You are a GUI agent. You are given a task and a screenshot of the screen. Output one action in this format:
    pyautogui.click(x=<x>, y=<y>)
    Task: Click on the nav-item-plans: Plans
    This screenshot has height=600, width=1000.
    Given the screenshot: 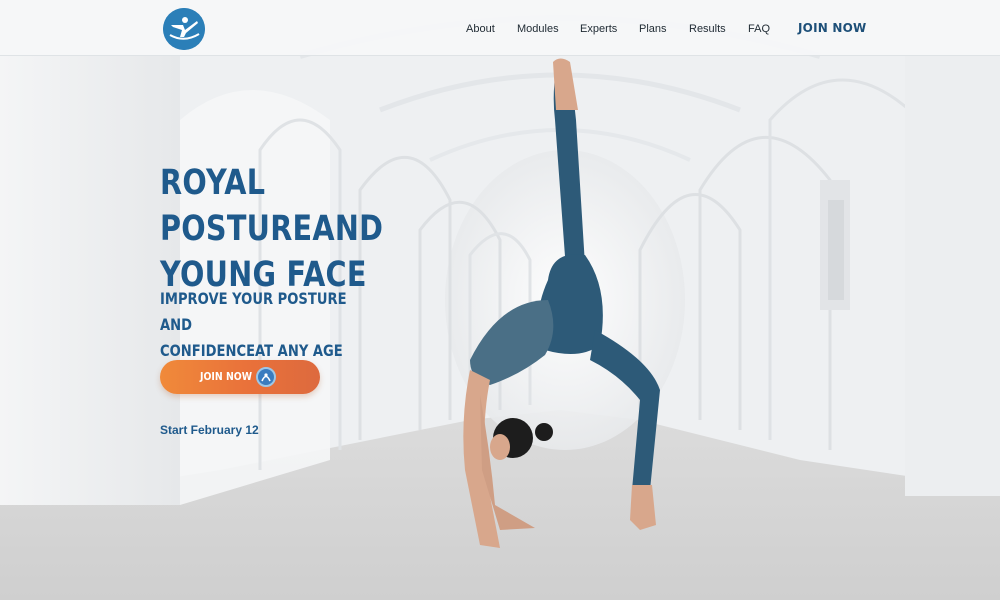 What is the action you would take?
    pyautogui.click(x=653, y=29)
    